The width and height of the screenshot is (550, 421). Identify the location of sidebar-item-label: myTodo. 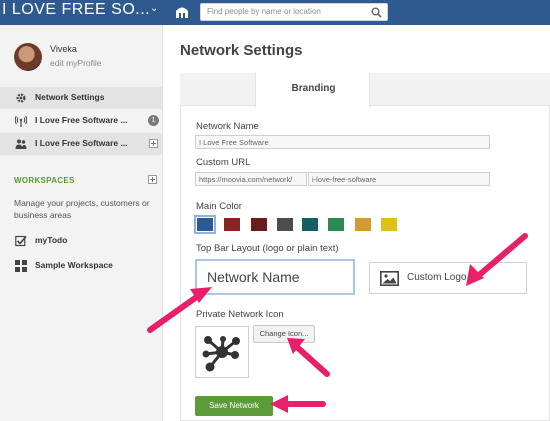
(51, 240).